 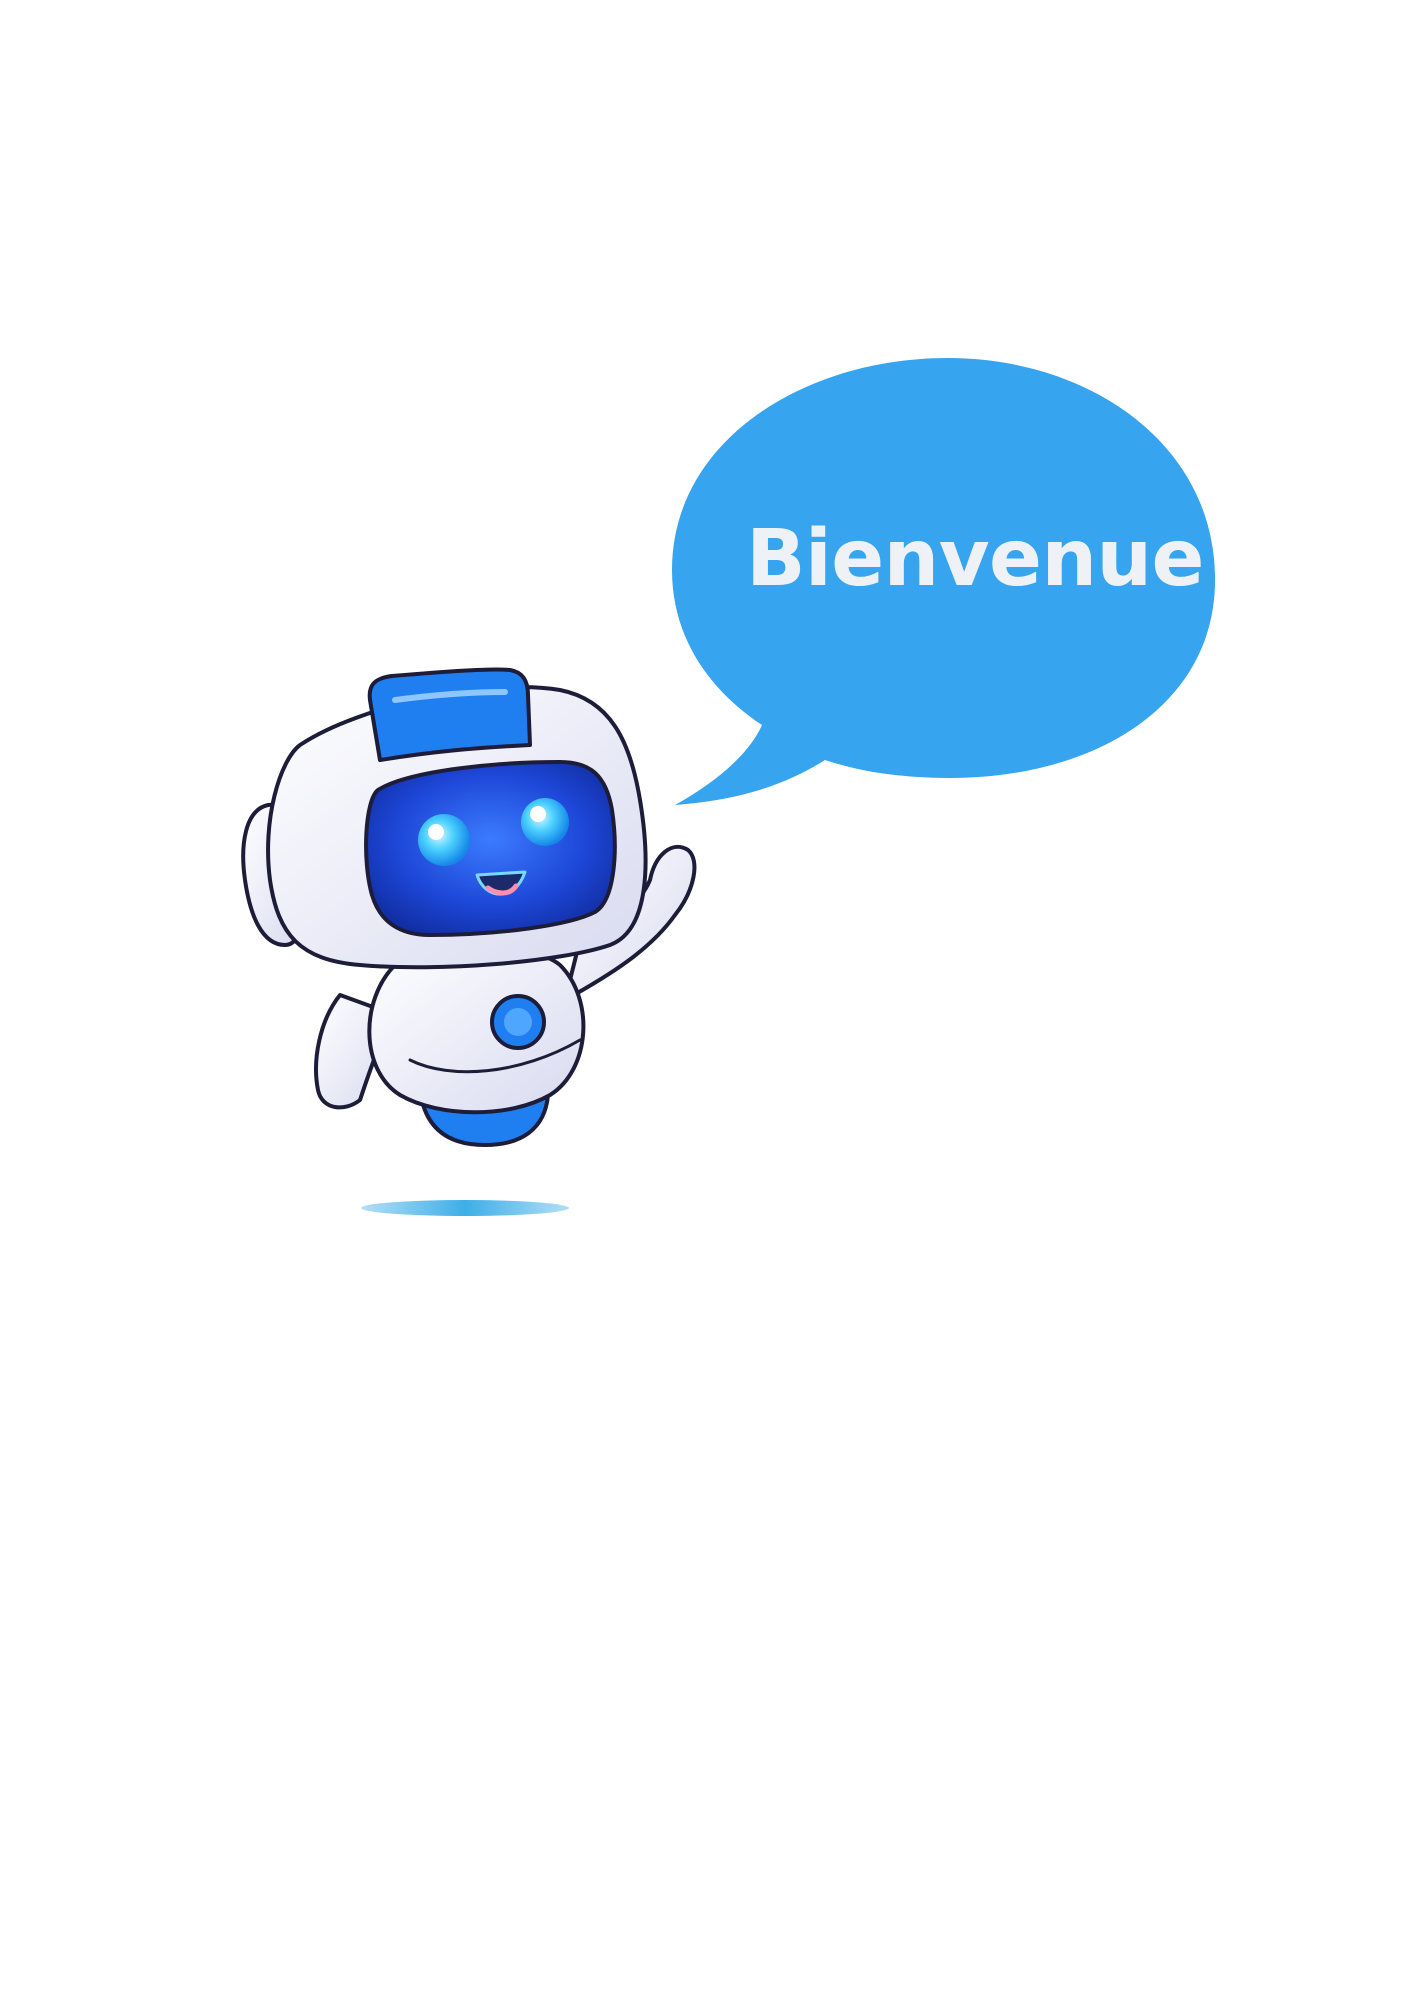 I want to click on robot-eye-right, so click(x=545, y=822).